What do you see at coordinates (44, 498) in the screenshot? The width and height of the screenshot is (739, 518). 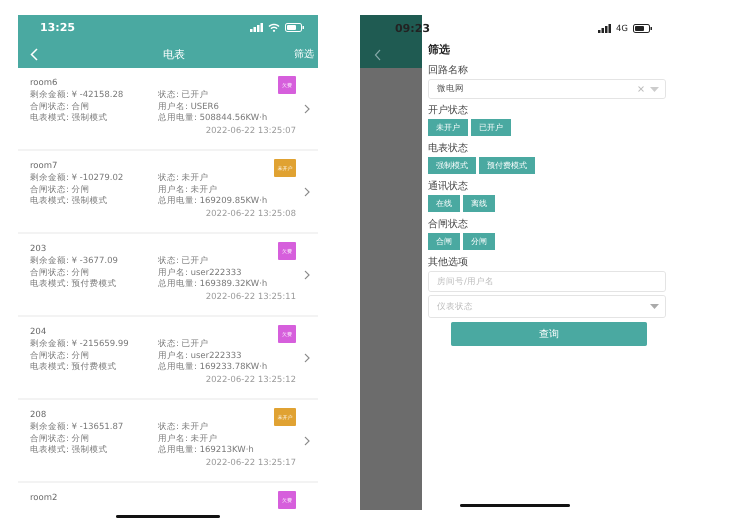 I see `meter-name: room2` at bounding box center [44, 498].